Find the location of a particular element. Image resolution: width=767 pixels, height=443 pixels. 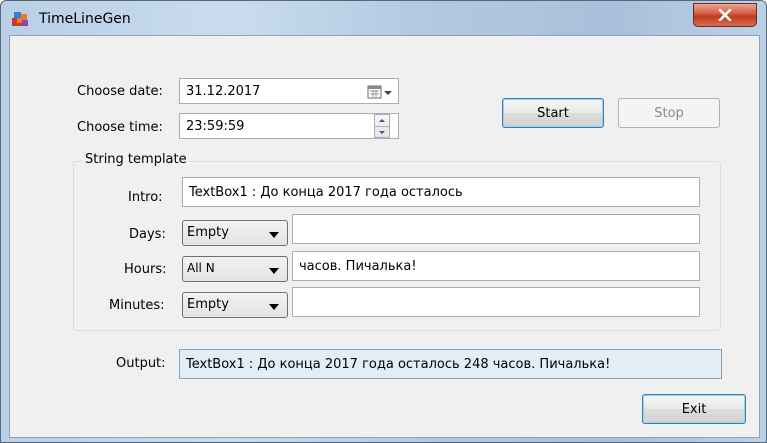

time-picker: 23:59:59 is located at coordinates (289, 126).